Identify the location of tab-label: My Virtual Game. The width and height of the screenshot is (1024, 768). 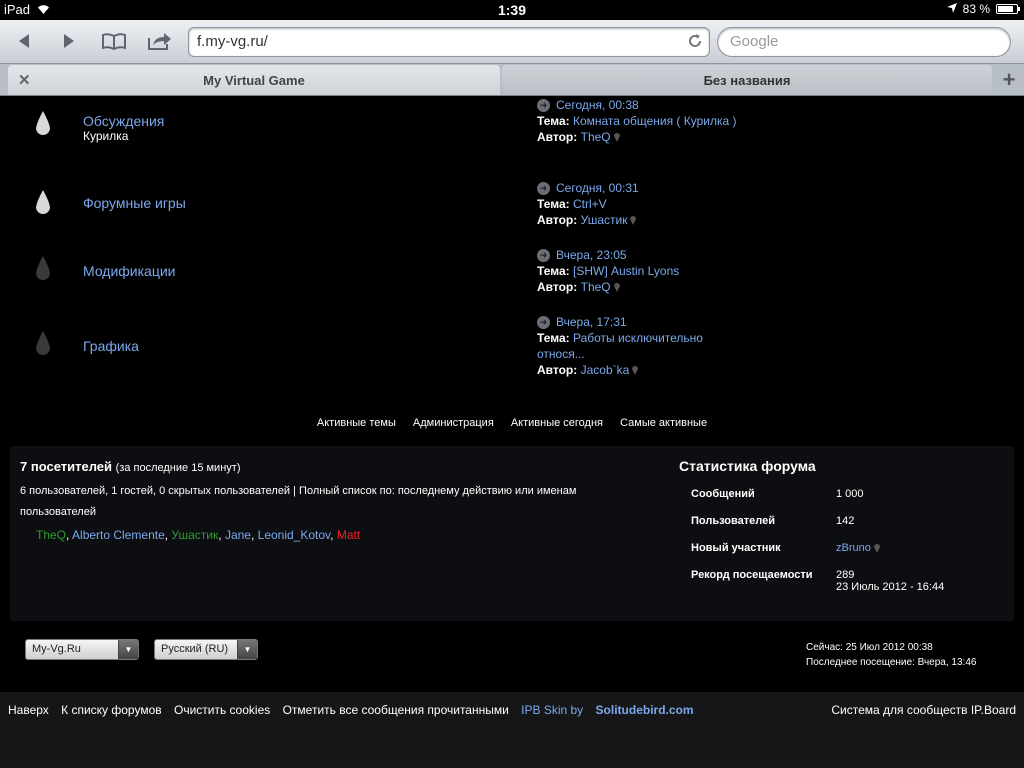
(254, 80).